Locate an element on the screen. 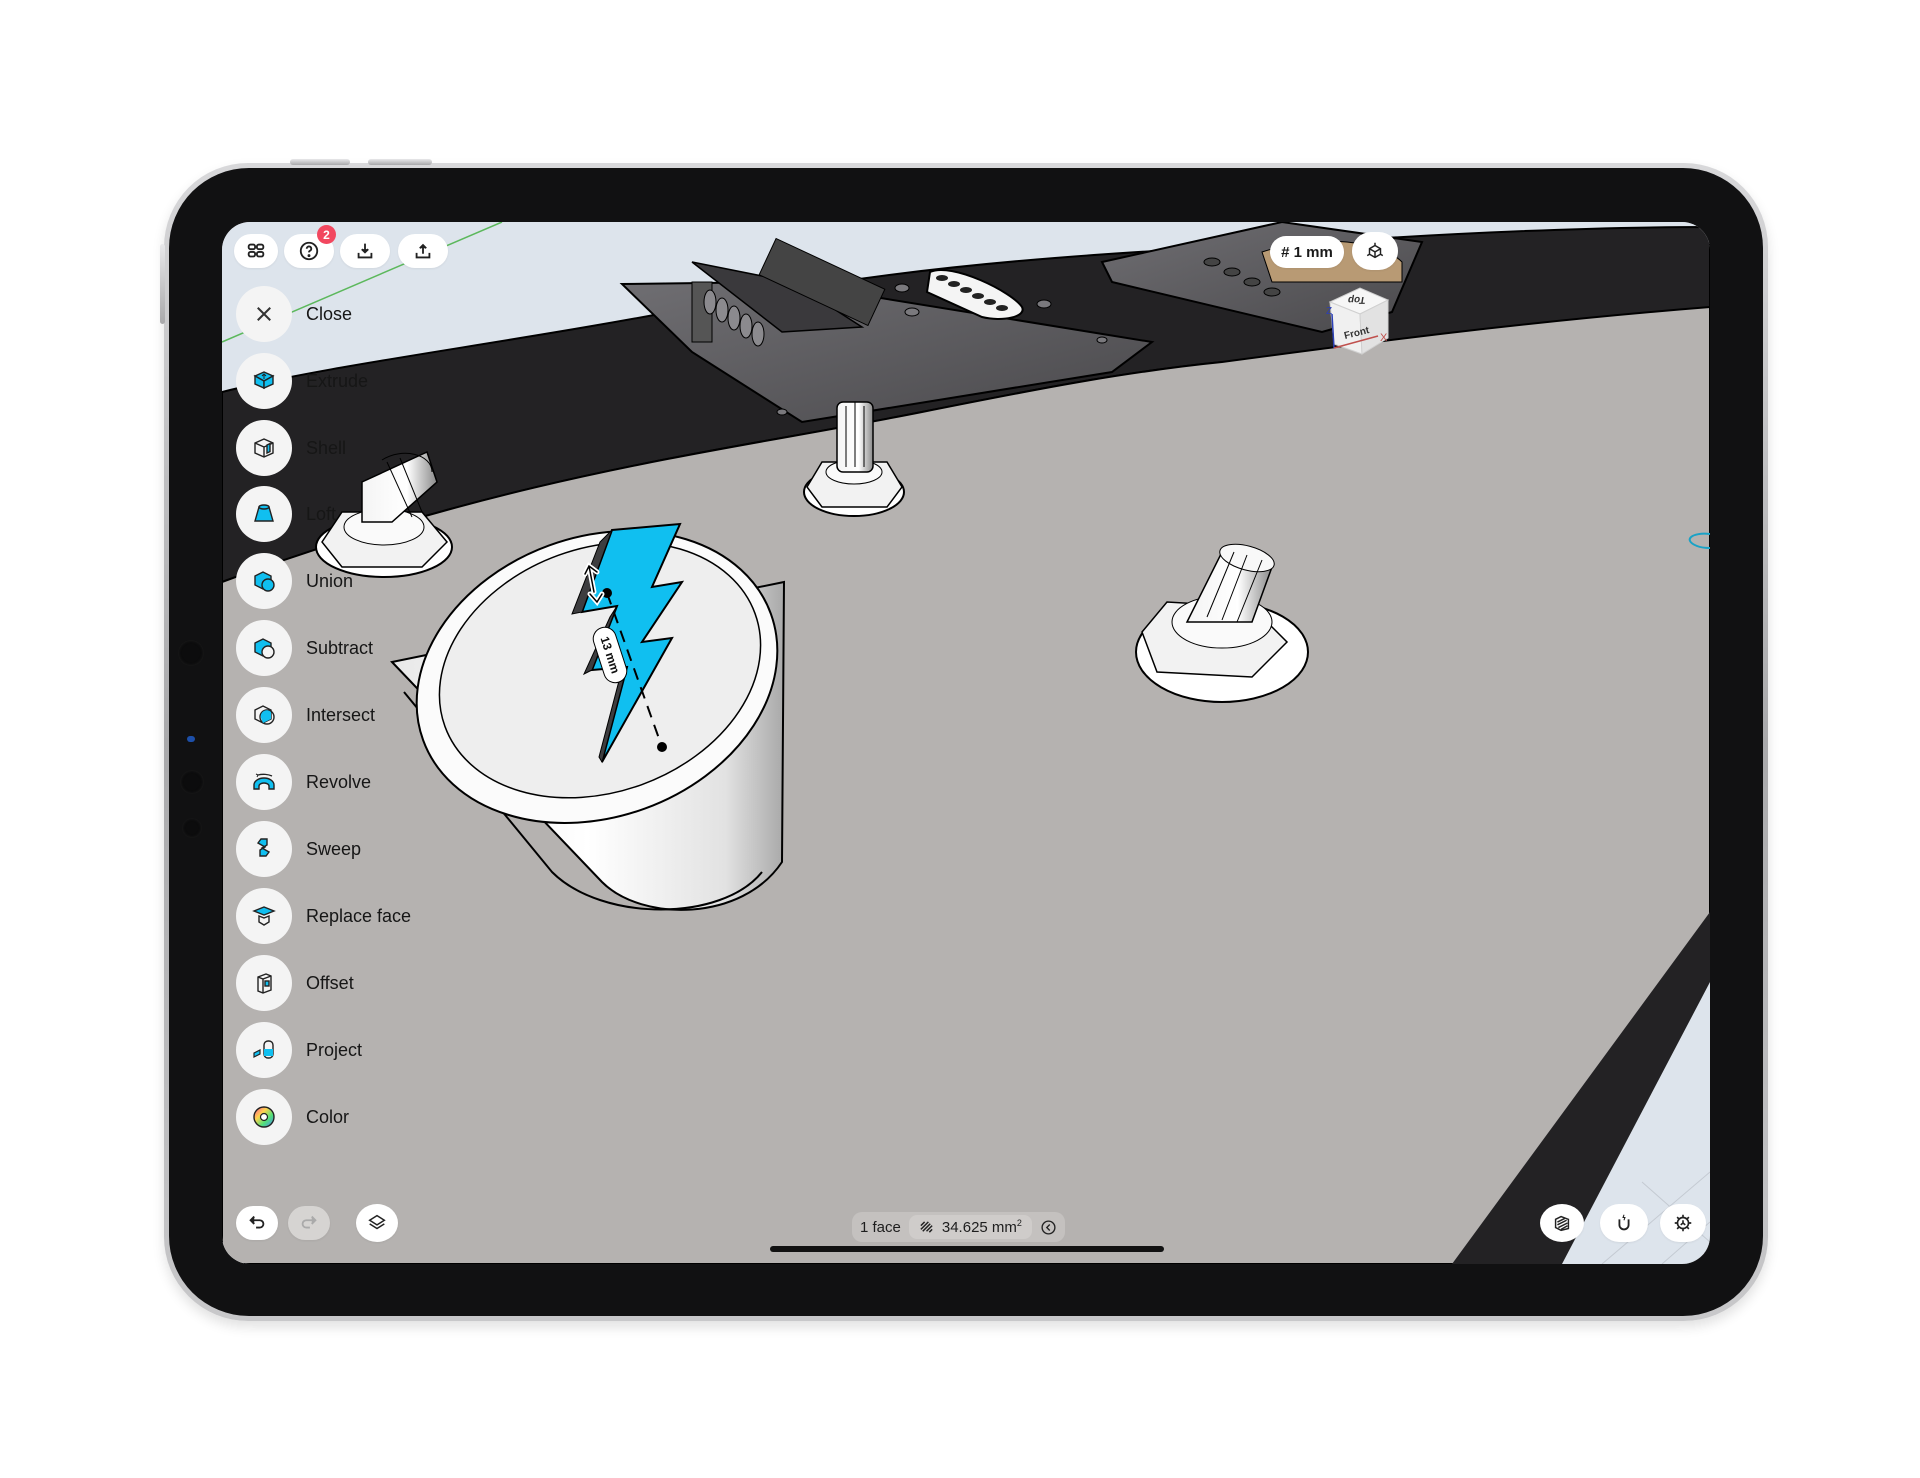  question-circle-icon is located at coordinates (309, 251).